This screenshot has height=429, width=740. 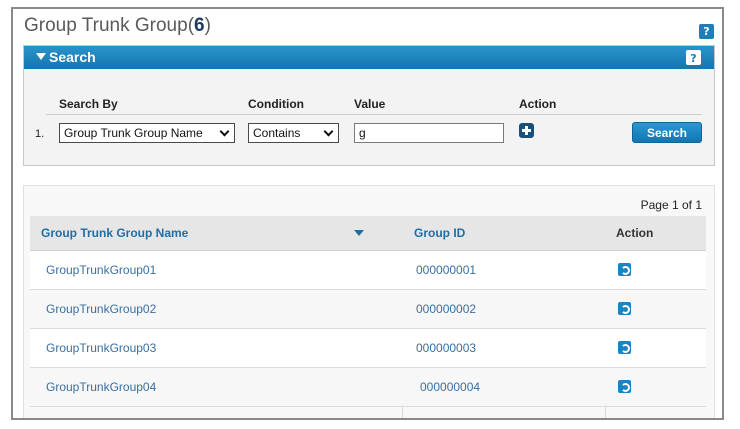 What do you see at coordinates (368, 270) in the screenshot?
I see `table-row: GroupTrunkGroup01 000000001` at bounding box center [368, 270].